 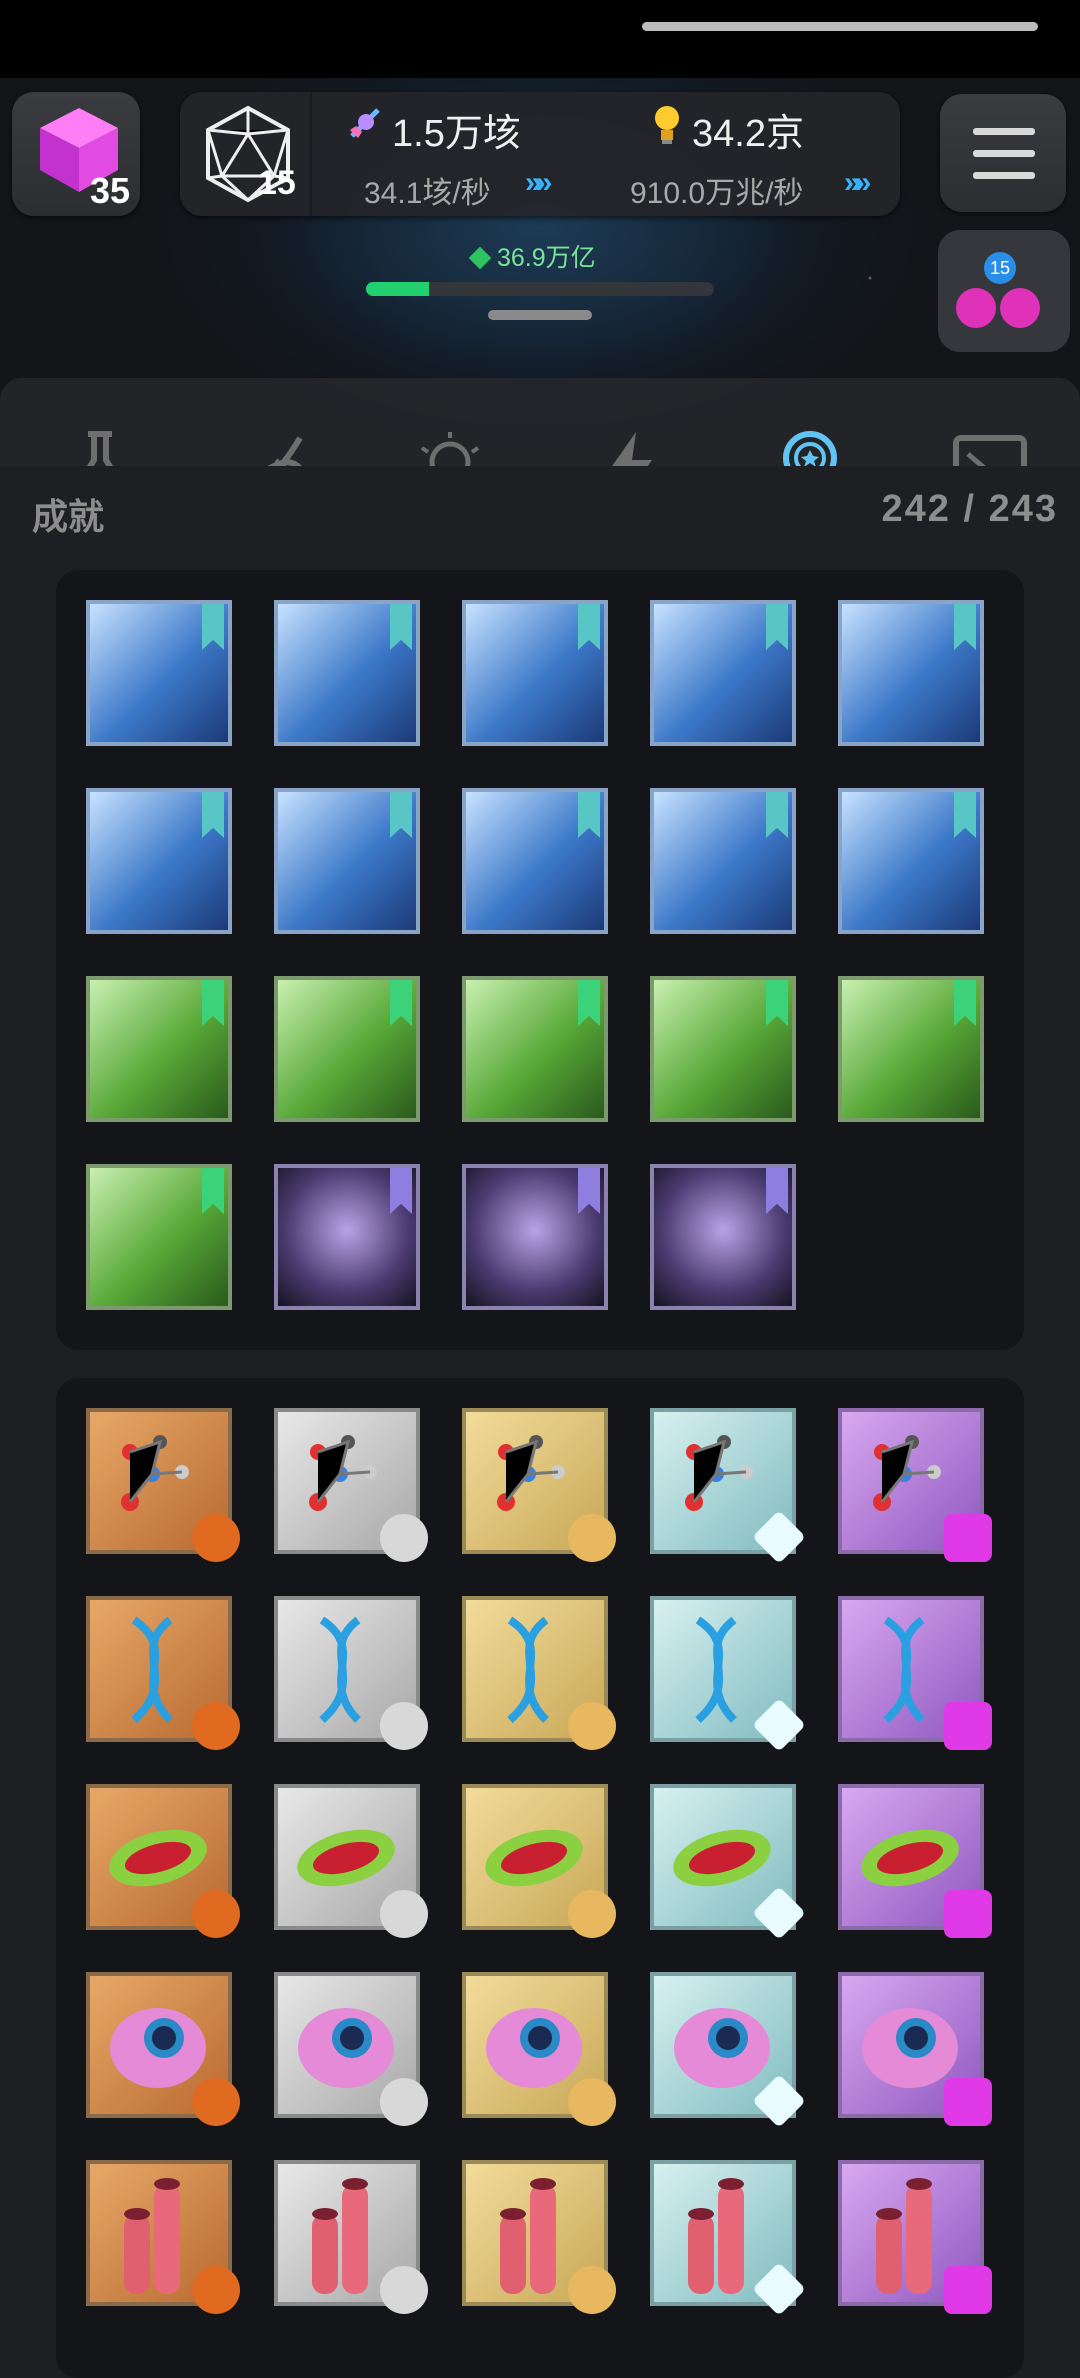 What do you see at coordinates (480, 258) in the screenshot?
I see `green-gem-icon` at bounding box center [480, 258].